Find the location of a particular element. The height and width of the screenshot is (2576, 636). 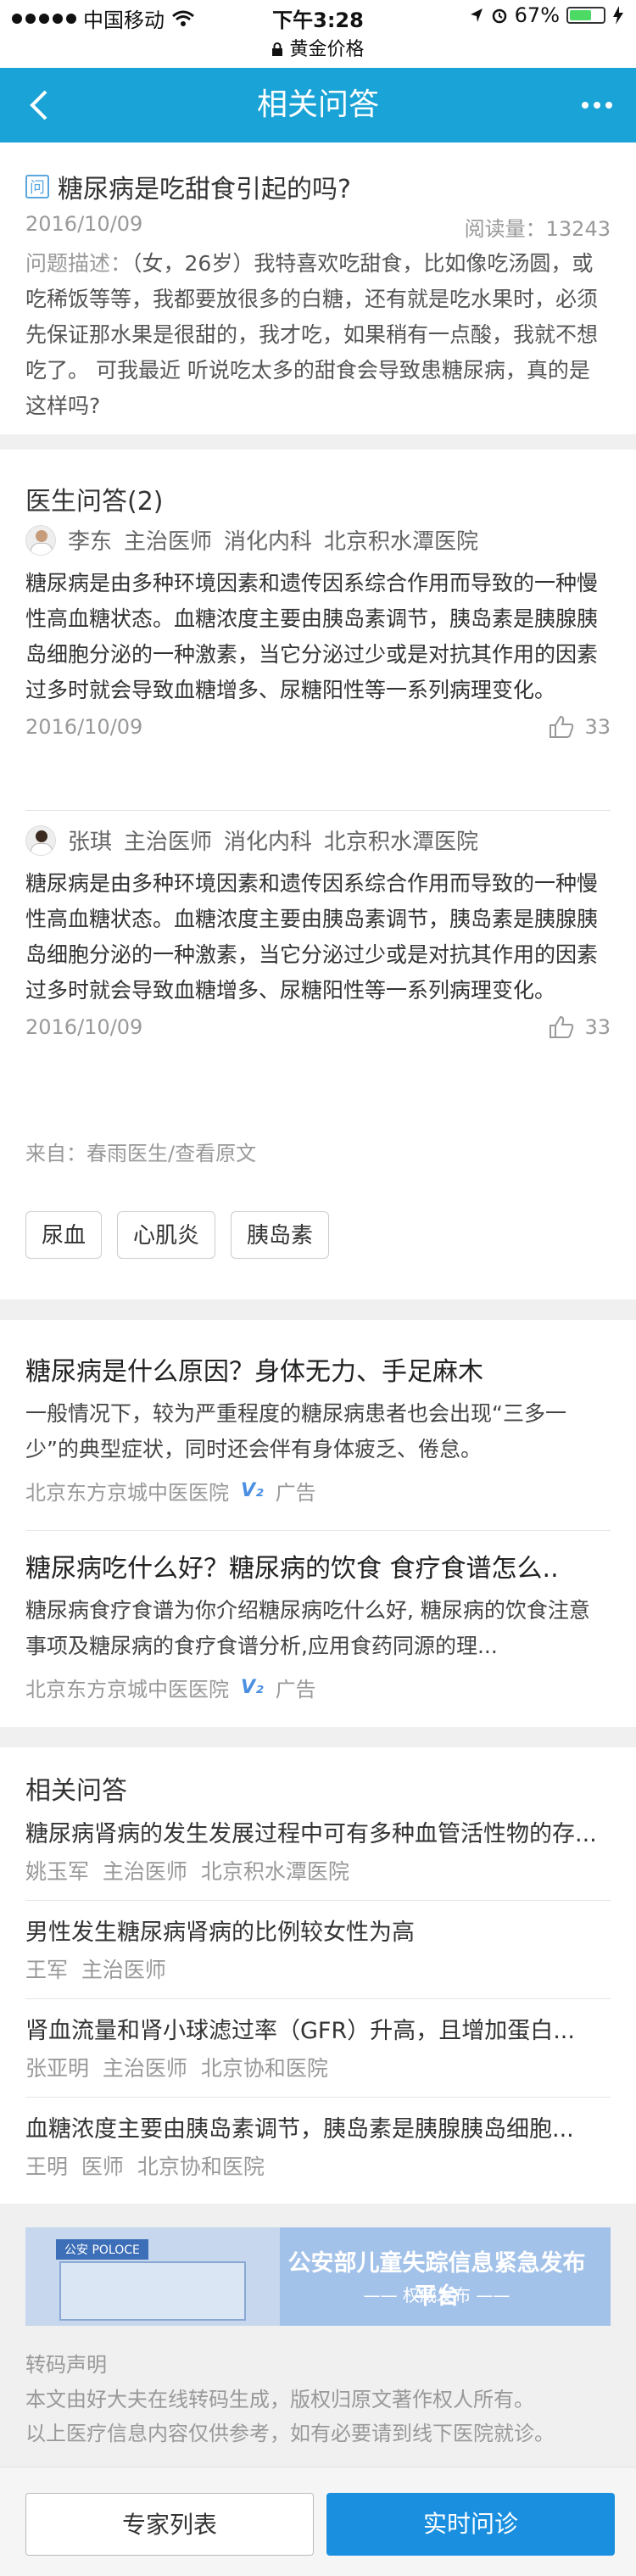

question-title-row: 问 糖尿病是吃甜食引起的吗? is located at coordinates (318, 186).